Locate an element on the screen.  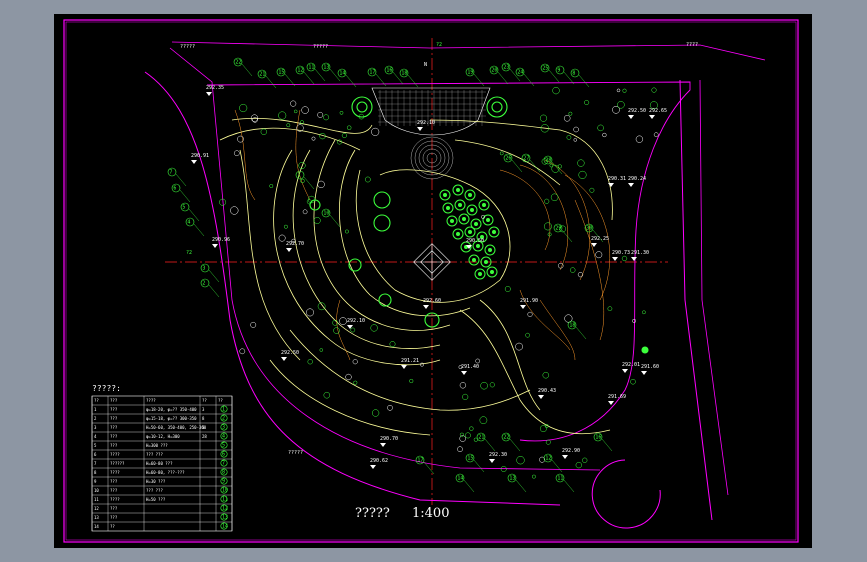
svg-text: 12 is located at coordinates (300, 71).